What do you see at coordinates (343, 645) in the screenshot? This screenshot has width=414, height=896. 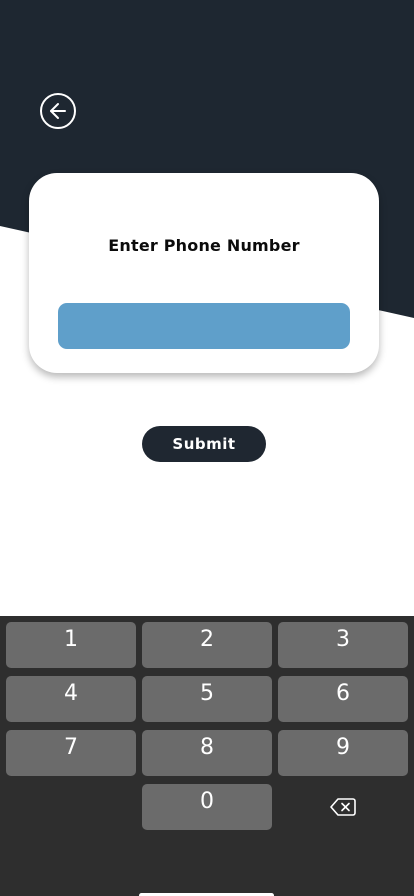 I see `key-3: 3` at bounding box center [343, 645].